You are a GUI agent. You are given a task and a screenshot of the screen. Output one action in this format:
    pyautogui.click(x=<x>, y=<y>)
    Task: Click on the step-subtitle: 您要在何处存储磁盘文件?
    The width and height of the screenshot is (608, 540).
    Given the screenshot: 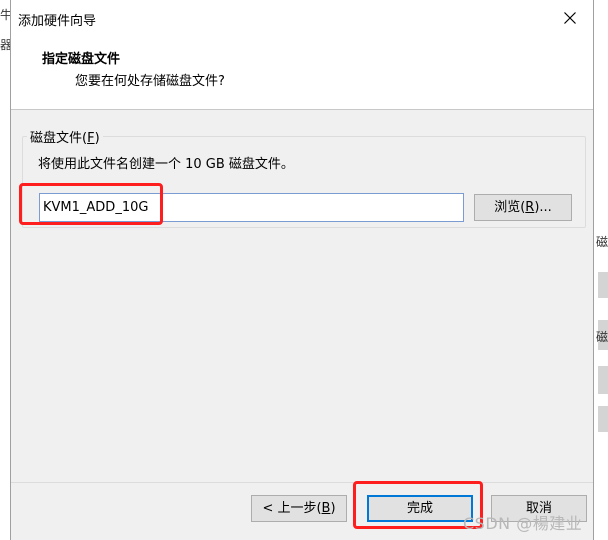 What is the action you would take?
    pyautogui.click(x=150, y=81)
    